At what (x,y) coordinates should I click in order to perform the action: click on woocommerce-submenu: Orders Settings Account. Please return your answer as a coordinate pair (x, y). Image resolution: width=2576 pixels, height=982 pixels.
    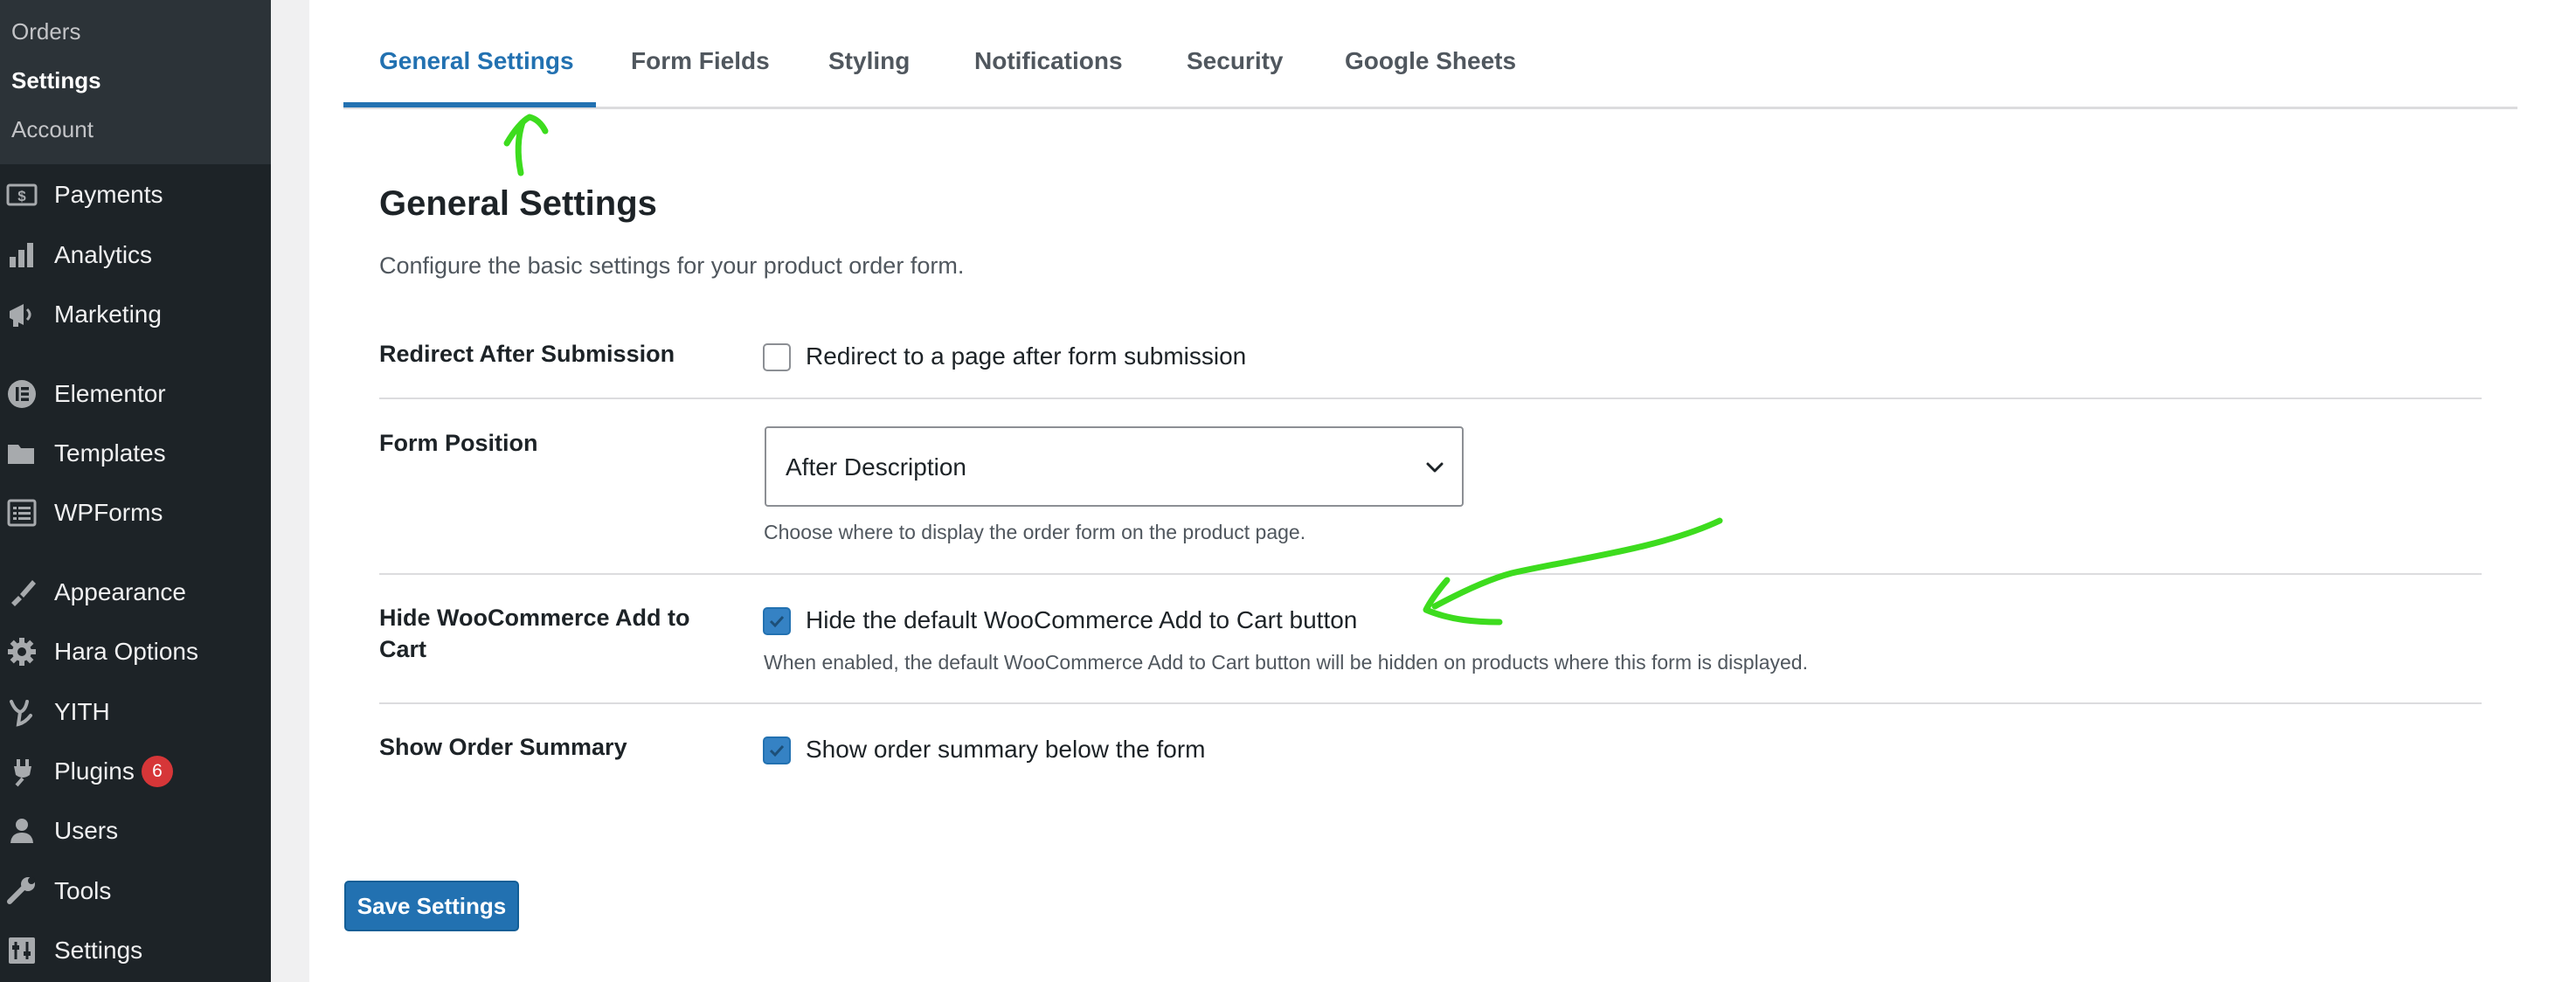
    Looking at the image, I should click on (135, 82).